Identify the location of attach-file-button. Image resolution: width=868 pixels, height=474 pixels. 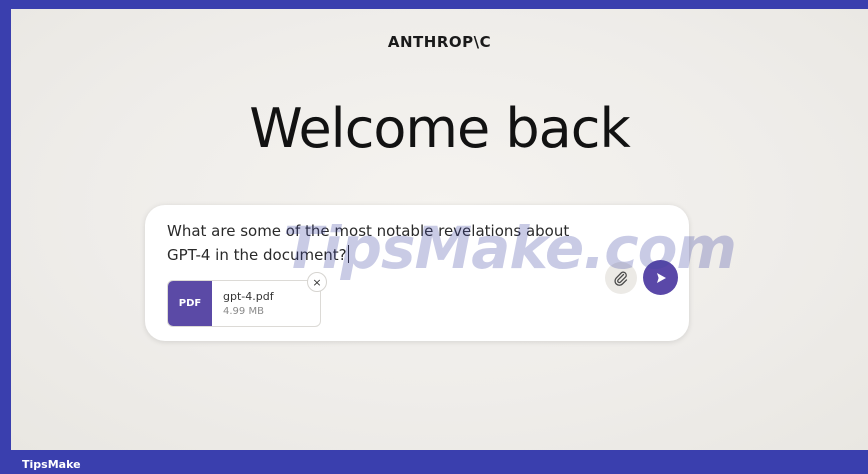
(621, 278).